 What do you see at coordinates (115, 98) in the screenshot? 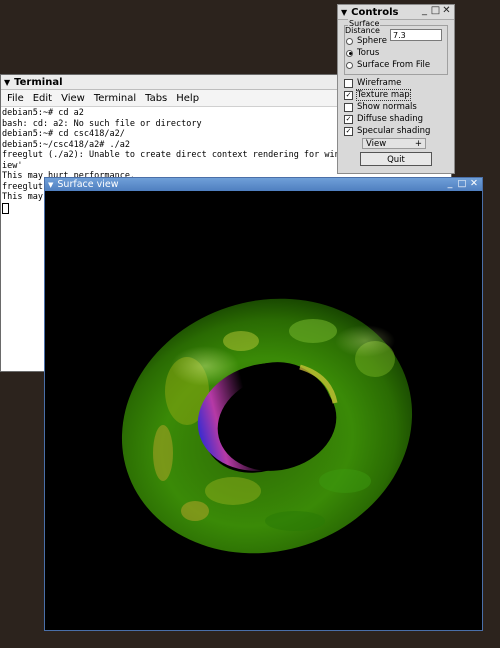
I see `menu-terminal: Terminal` at bounding box center [115, 98].